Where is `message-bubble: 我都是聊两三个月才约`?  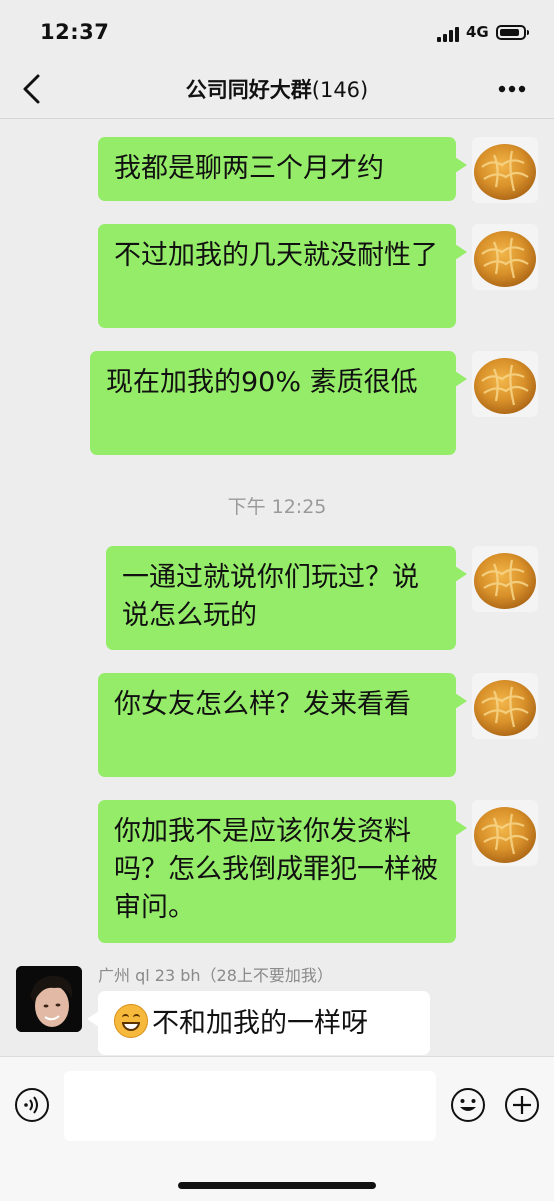 message-bubble: 我都是聊两三个月才约 is located at coordinates (282, 169).